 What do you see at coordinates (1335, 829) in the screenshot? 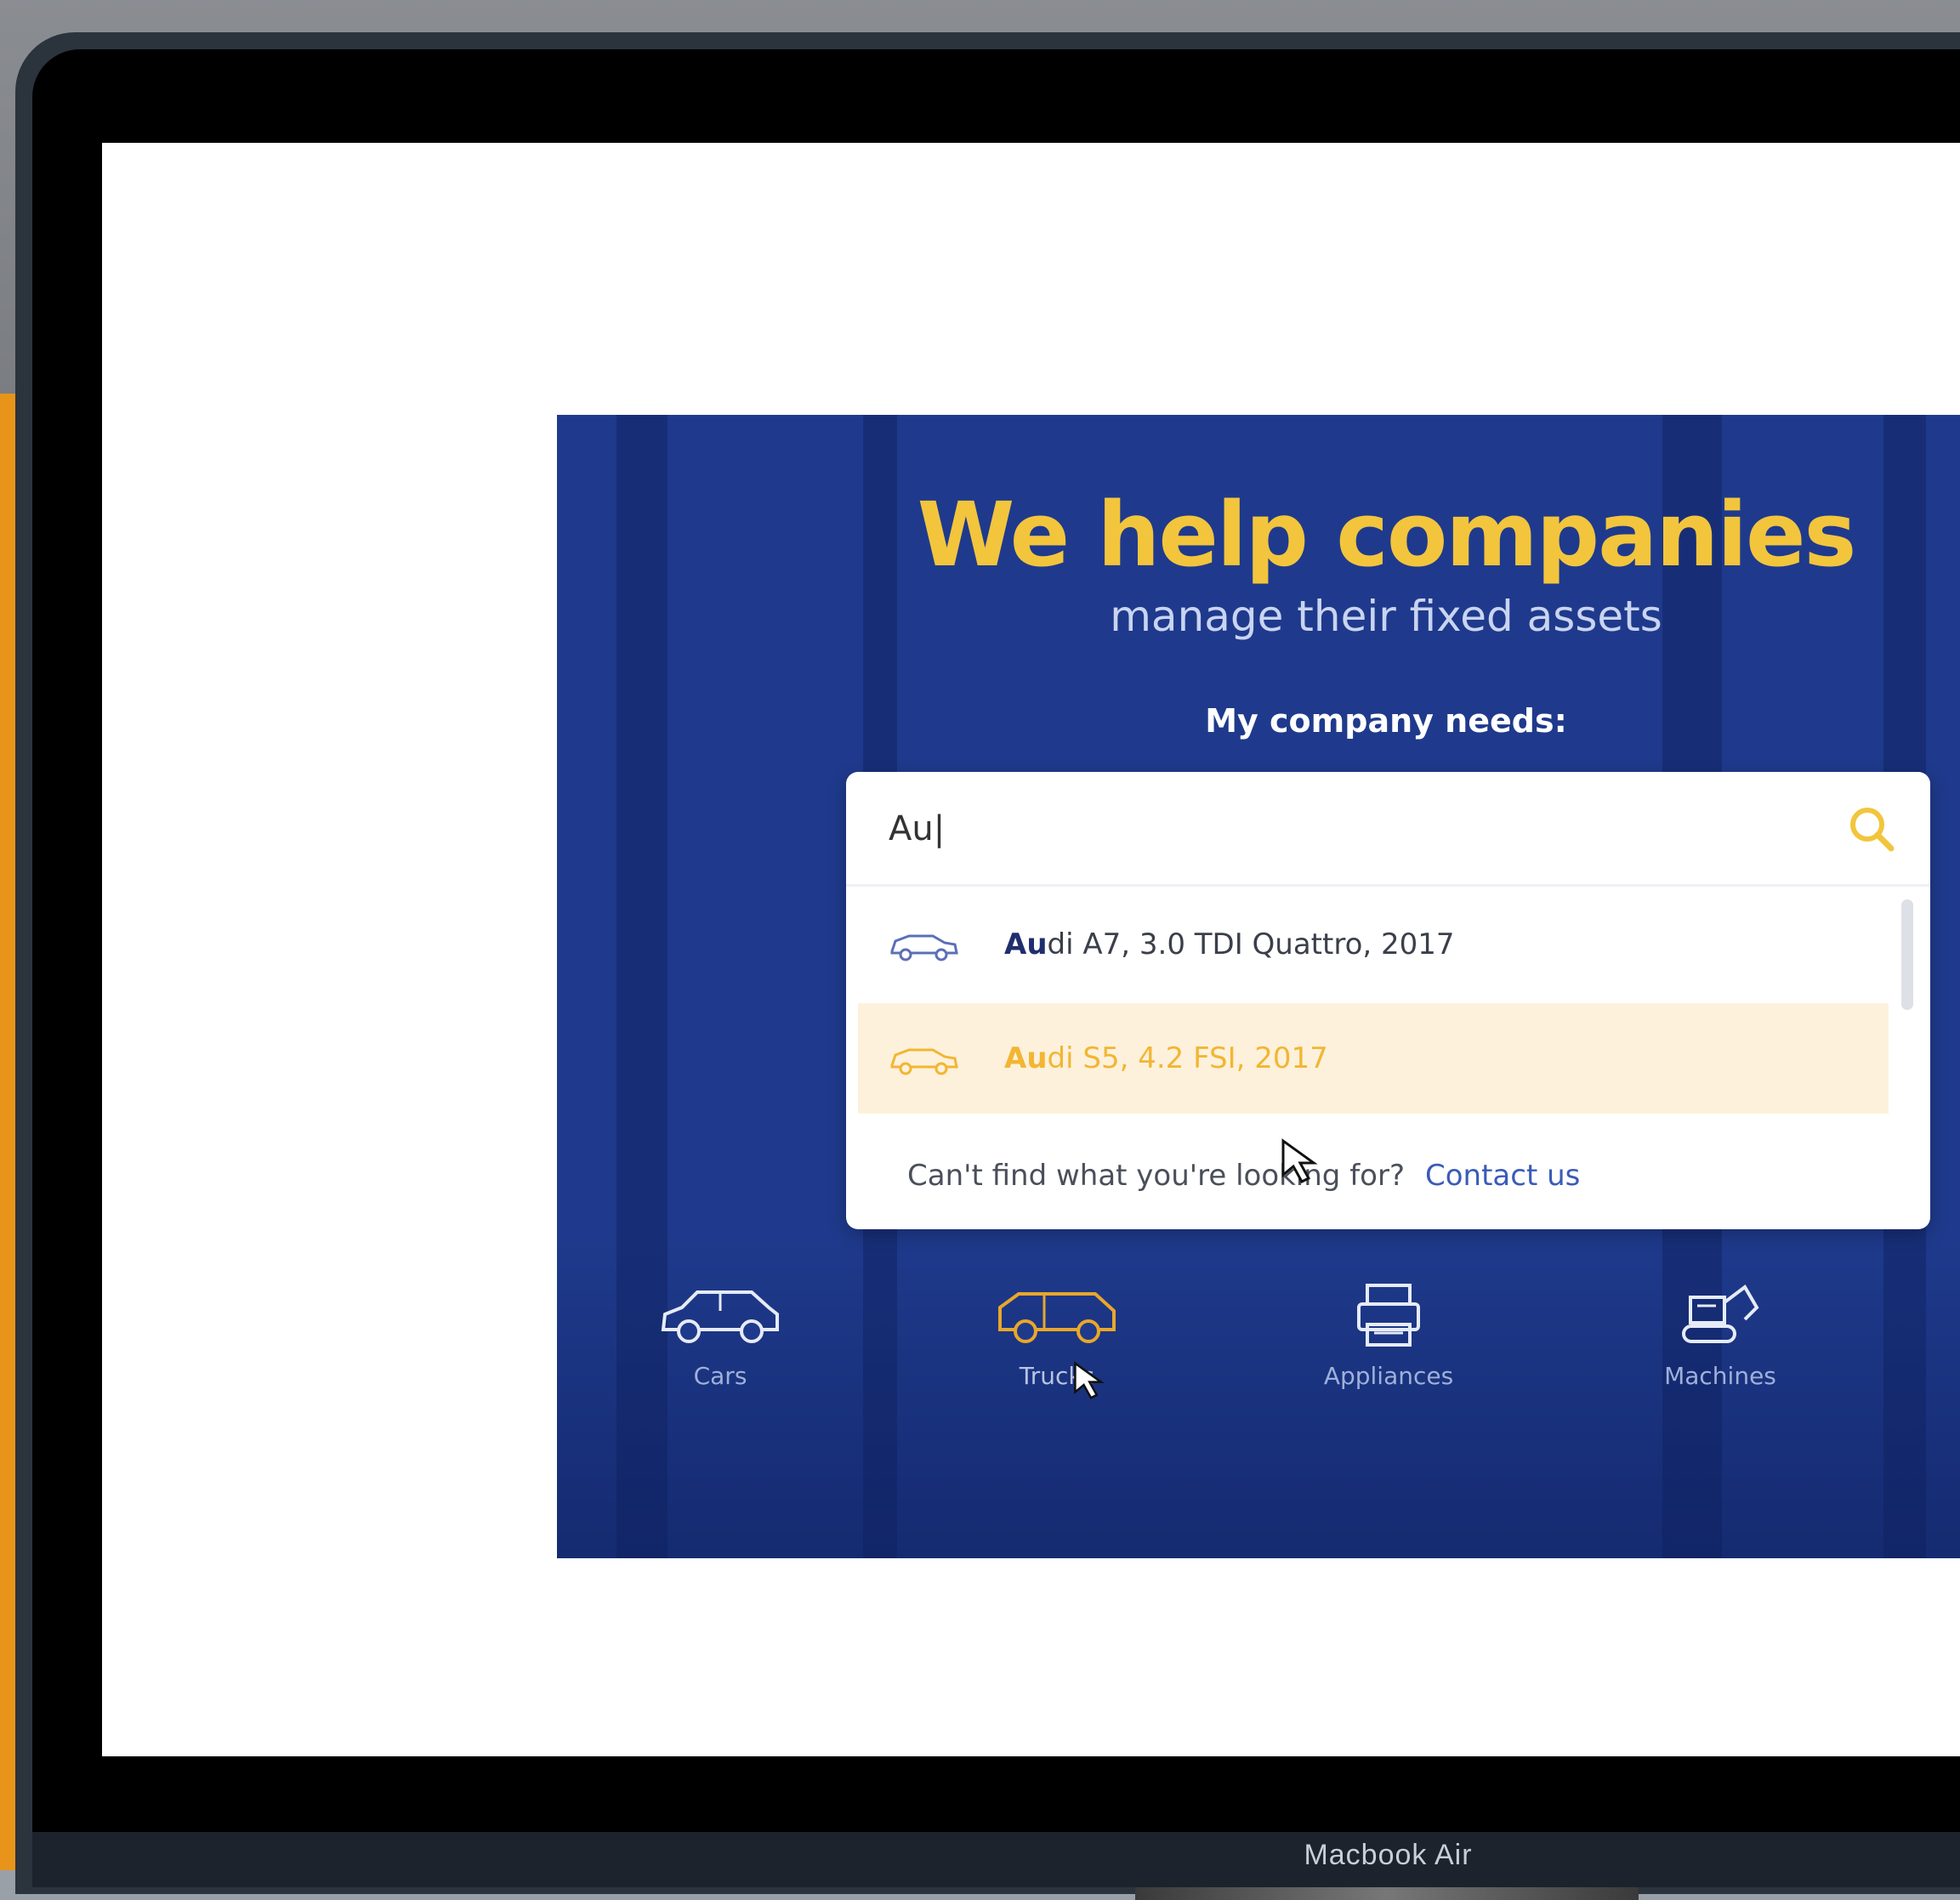
I see `search-input` at bounding box center [1335, 829].